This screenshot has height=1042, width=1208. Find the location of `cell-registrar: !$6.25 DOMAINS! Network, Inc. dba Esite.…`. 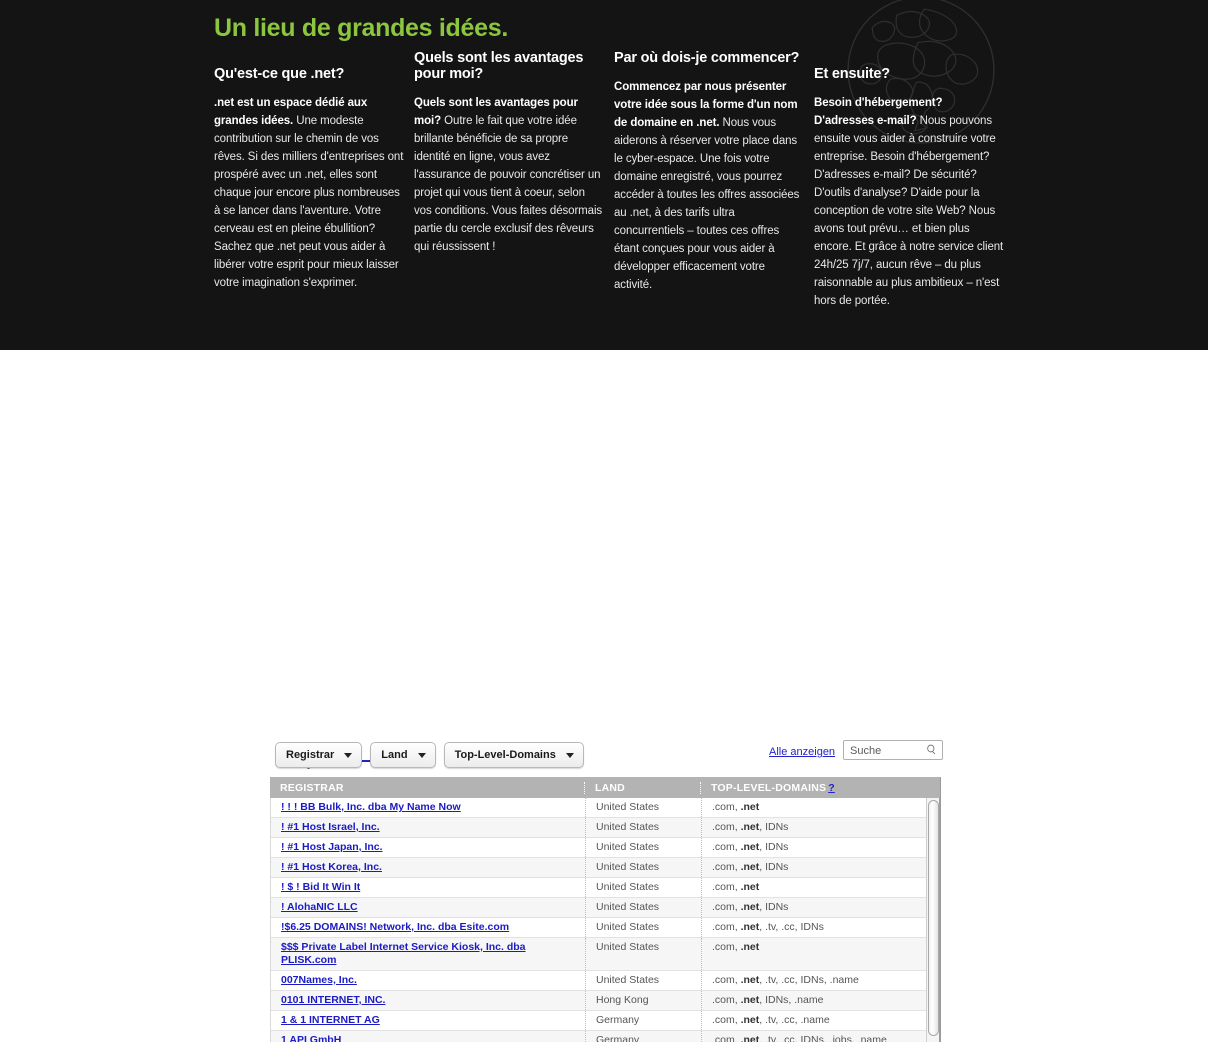

cell-registrar: !$6.25 DOMAINS! Network, Inc. dba Esite.… is located at coordinates (428, 927).